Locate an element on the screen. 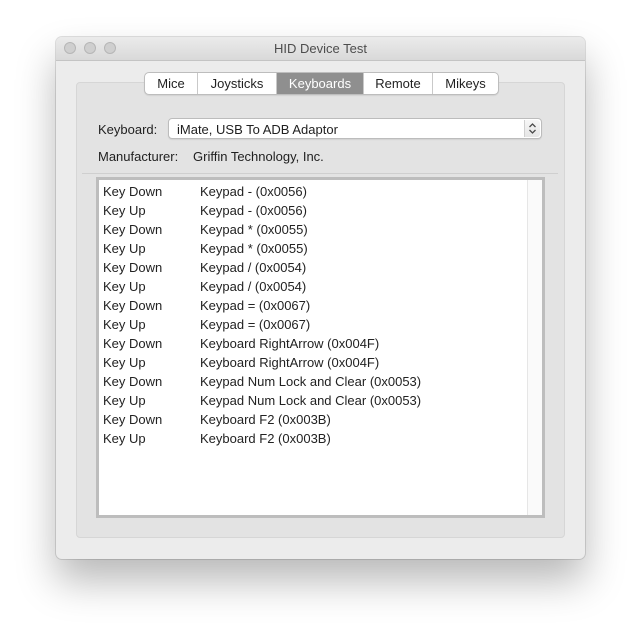 The width and height of the screenshot is (641, 633). keyboard-select-value: iMate, USB To ADB Adaptor is located at coordinates (257, 129).